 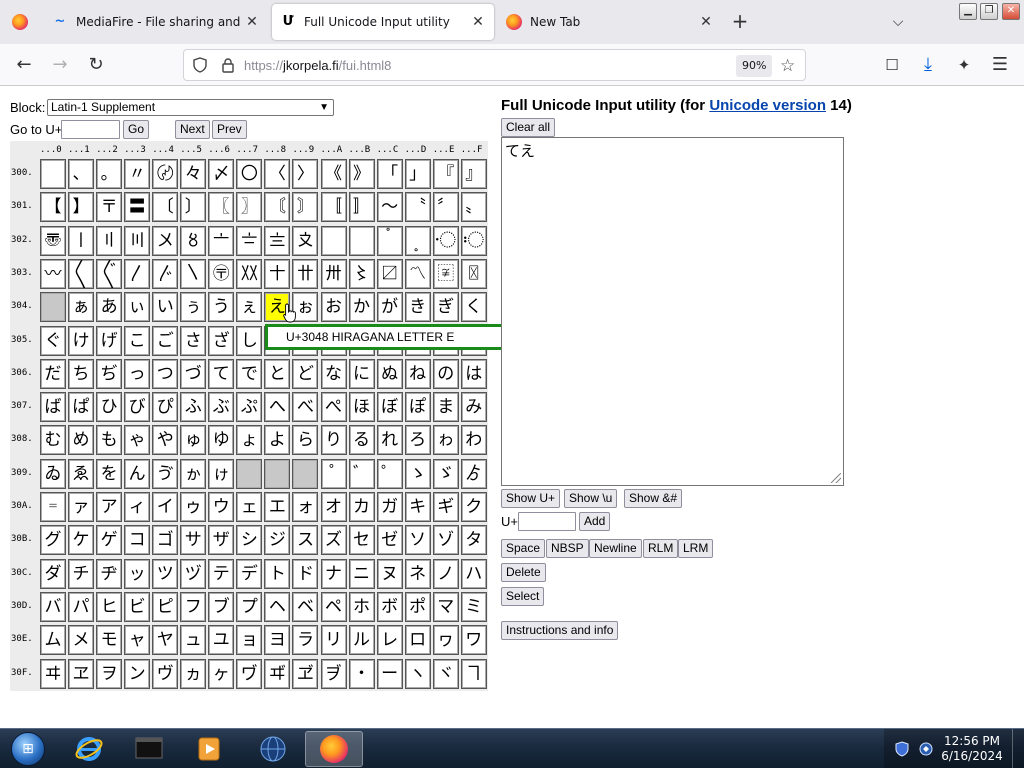 I want to click on character-cell: 〚, so click(x=333, y=207).